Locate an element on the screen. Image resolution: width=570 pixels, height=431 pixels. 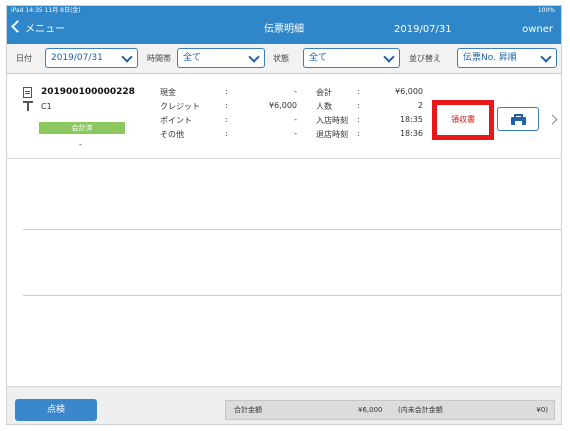
filter-bar: 日付 2019/07/31 時間帯 全て 状態 全て 並び替え 伝票No. 昇順 is located at coordinates (284, 59).